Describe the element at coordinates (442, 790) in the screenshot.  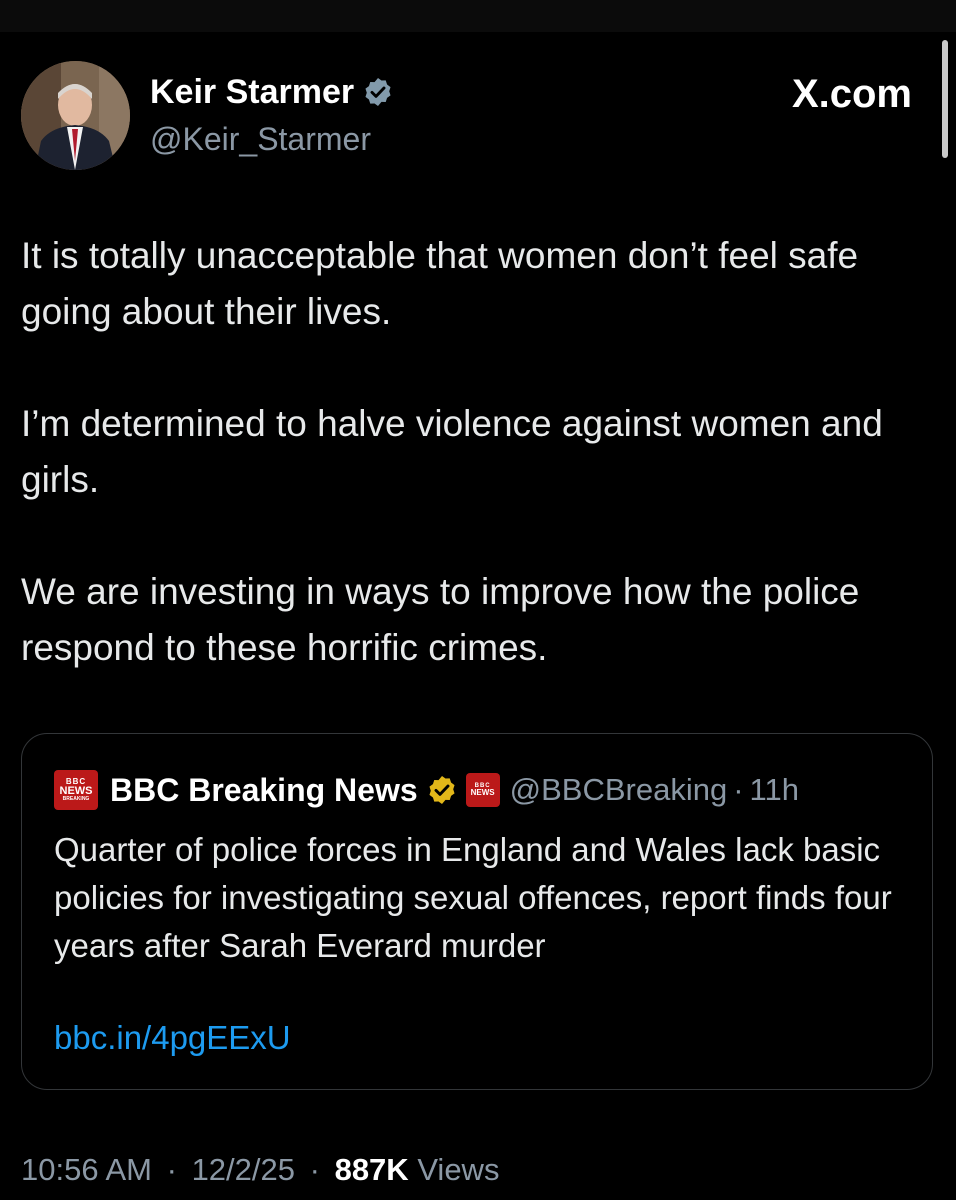
I see `gold-verified-badge-icon` at that location.